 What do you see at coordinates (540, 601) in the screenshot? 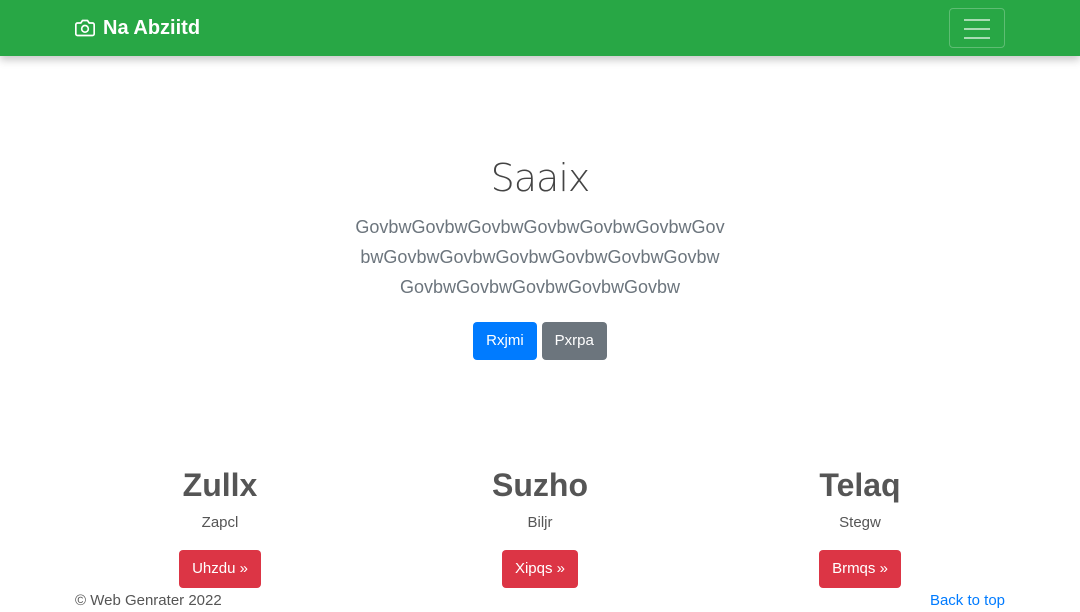
I see `footer: © Web Genrater 2022 Back to top` at bounding box center [540, 601].